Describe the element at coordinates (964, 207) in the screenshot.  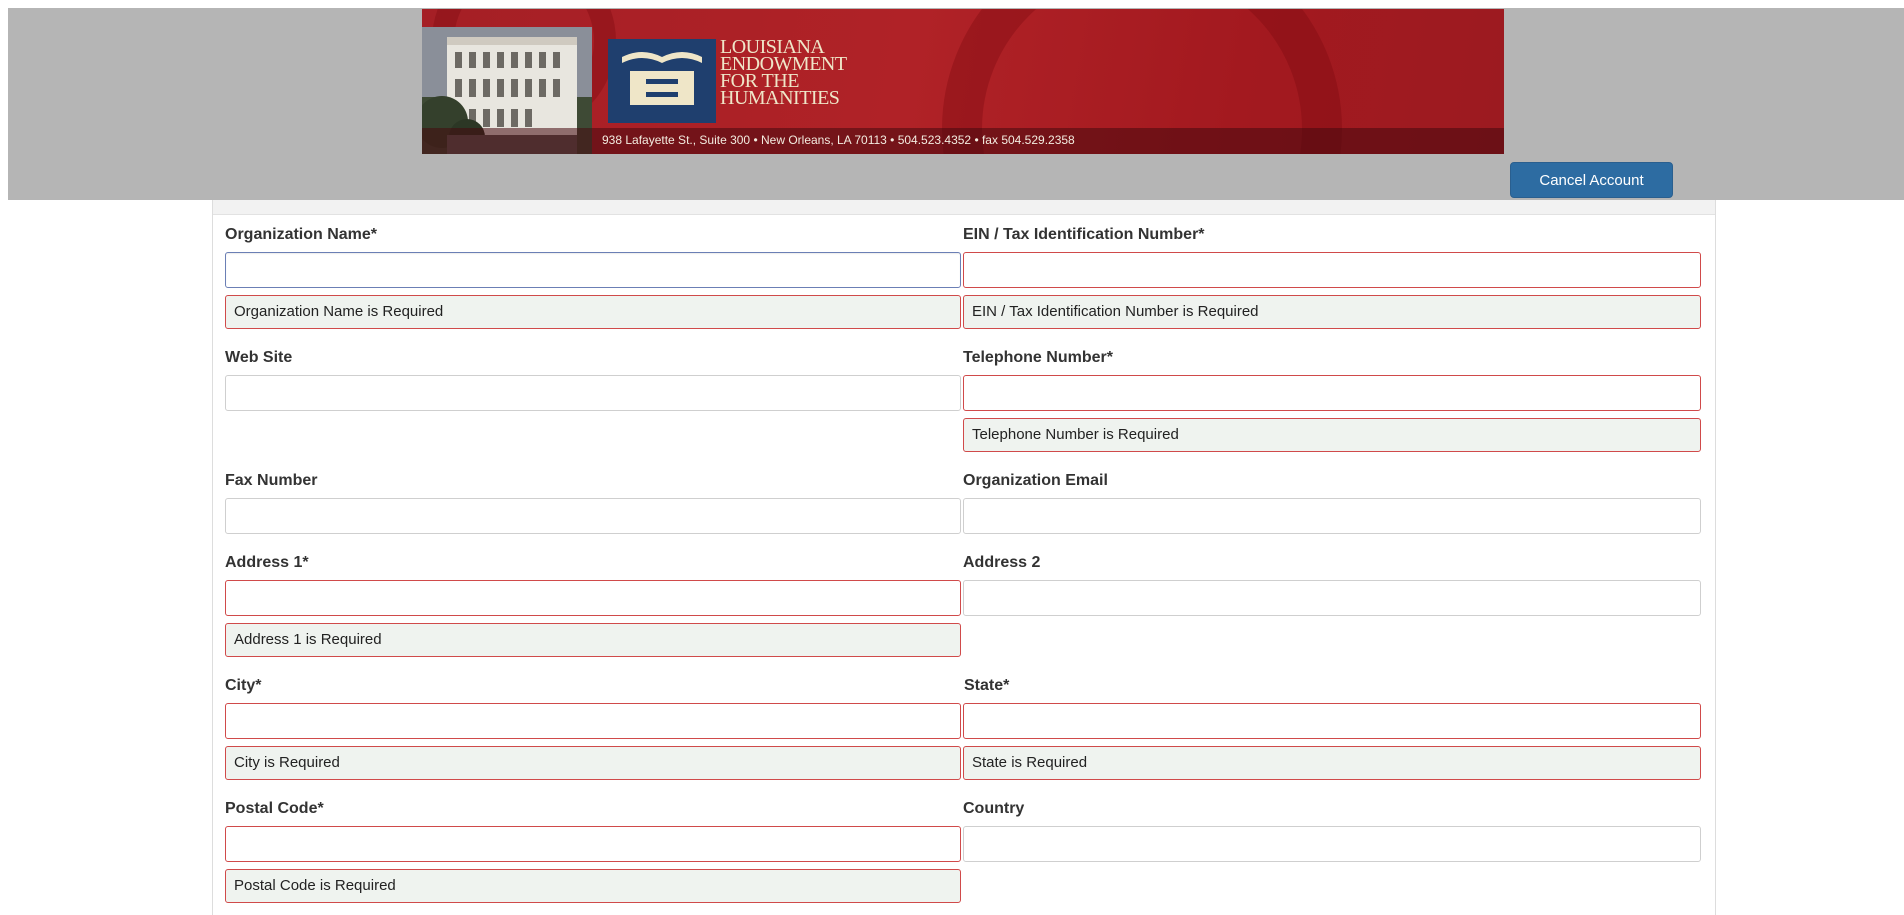
I see `panel-heading` at that location.